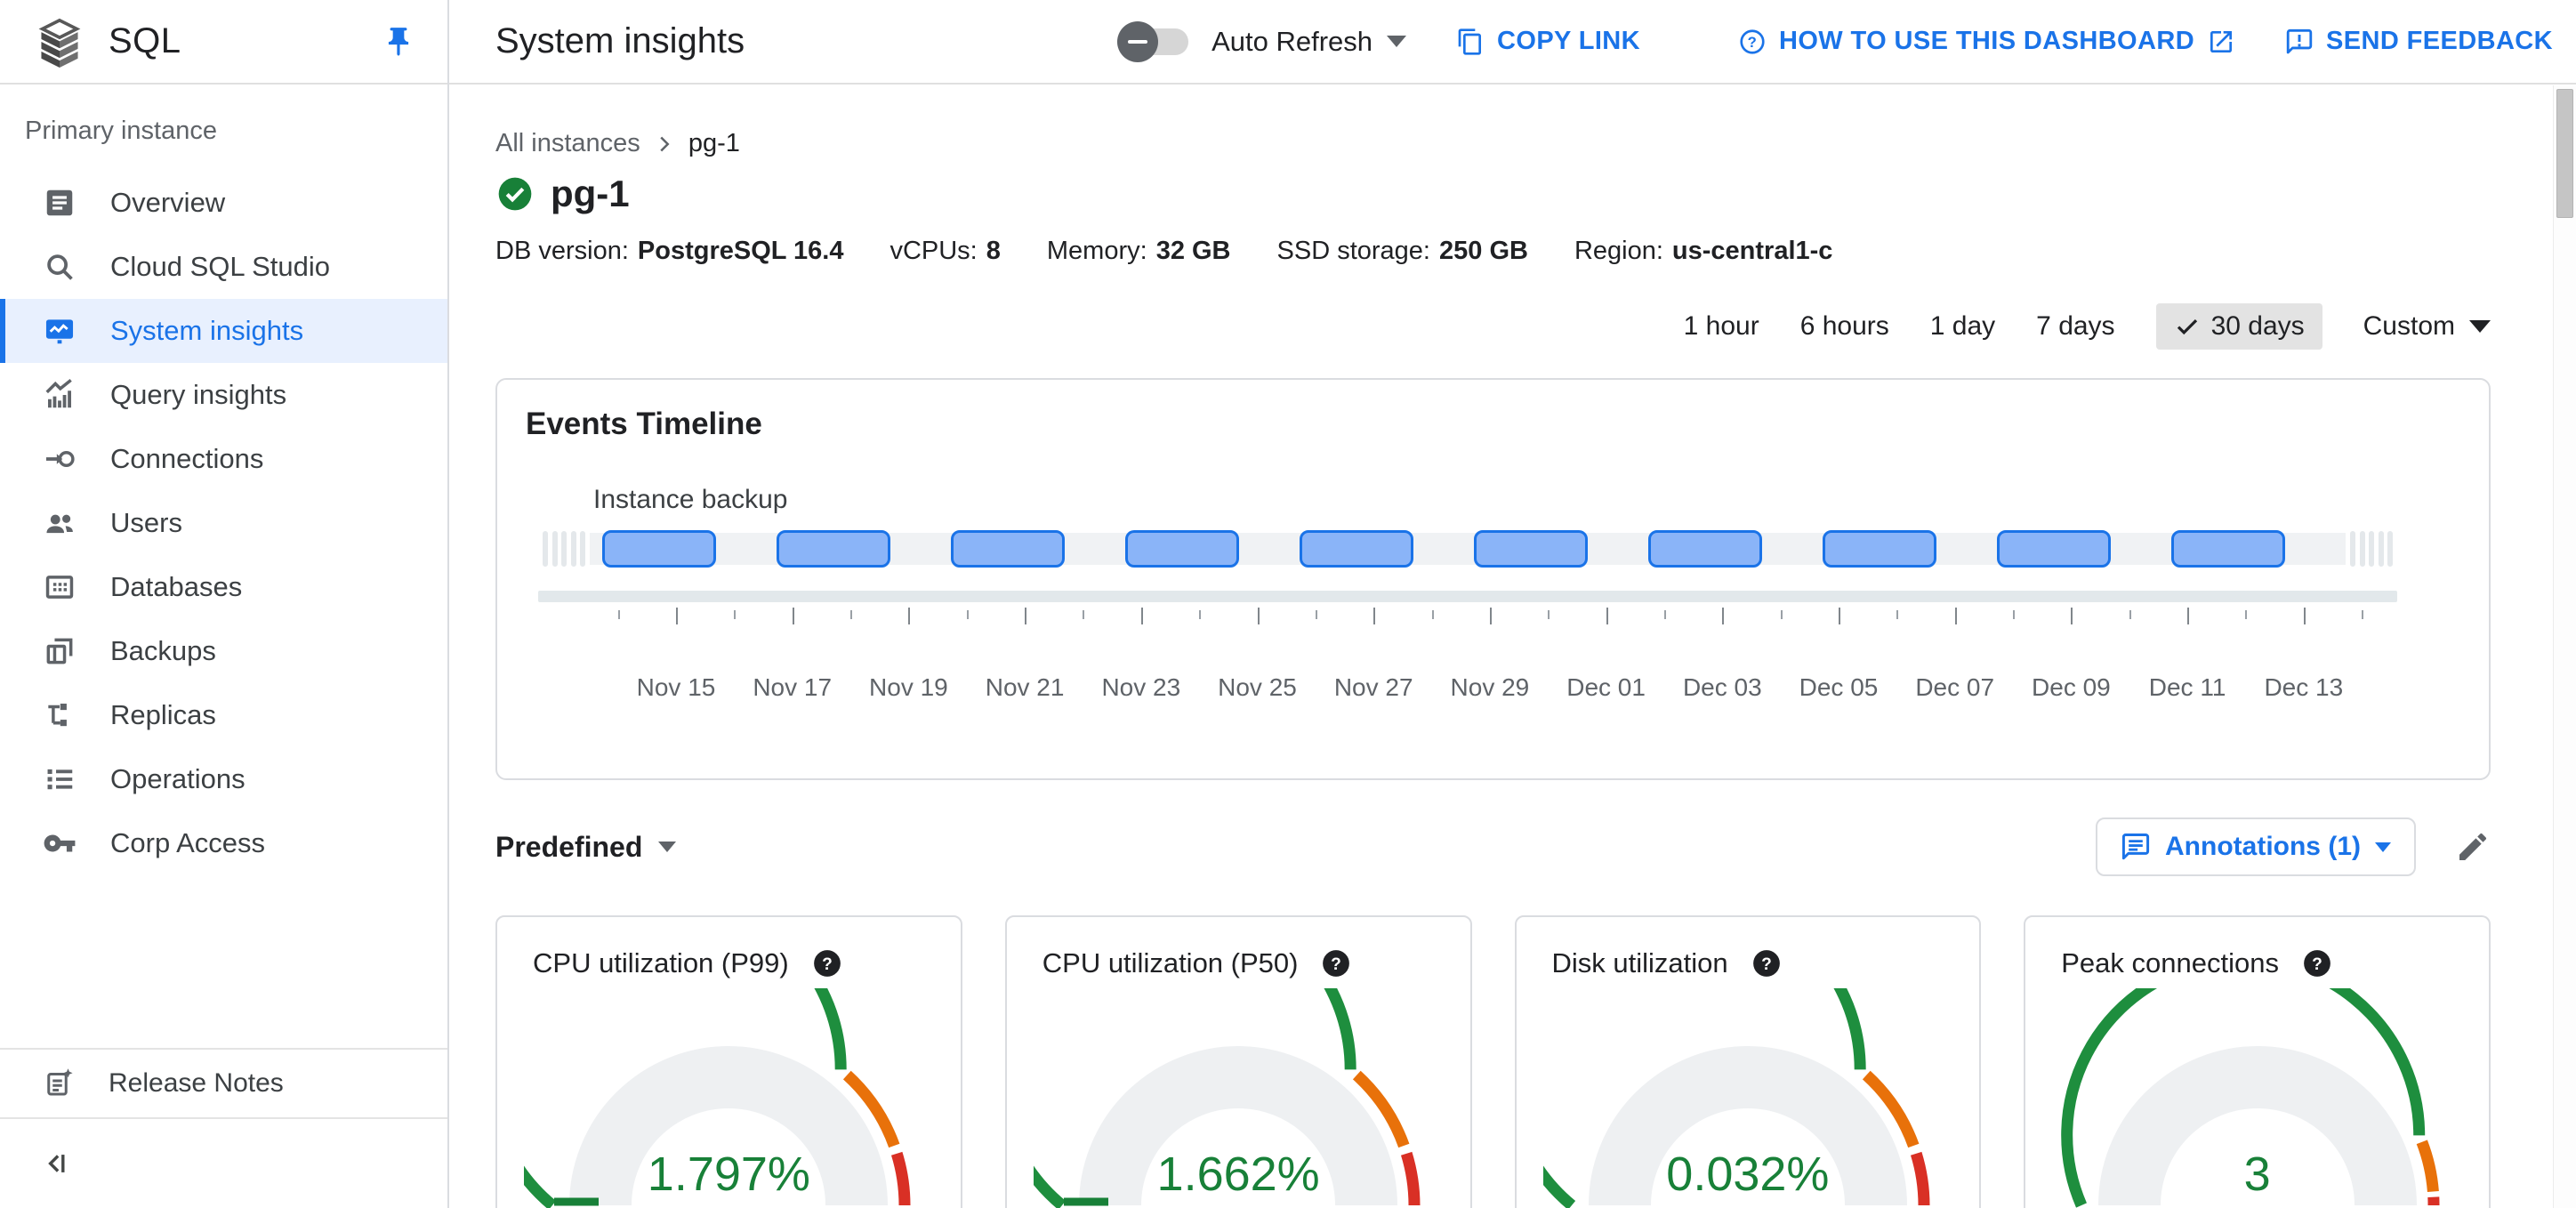 The image size is (2576, 1208). What do you see at coordinates (1493, 846) in the screenshot?
I see `metrics-toolbar: Predefined Annotations (1)` at bounding box center [1493, 846].